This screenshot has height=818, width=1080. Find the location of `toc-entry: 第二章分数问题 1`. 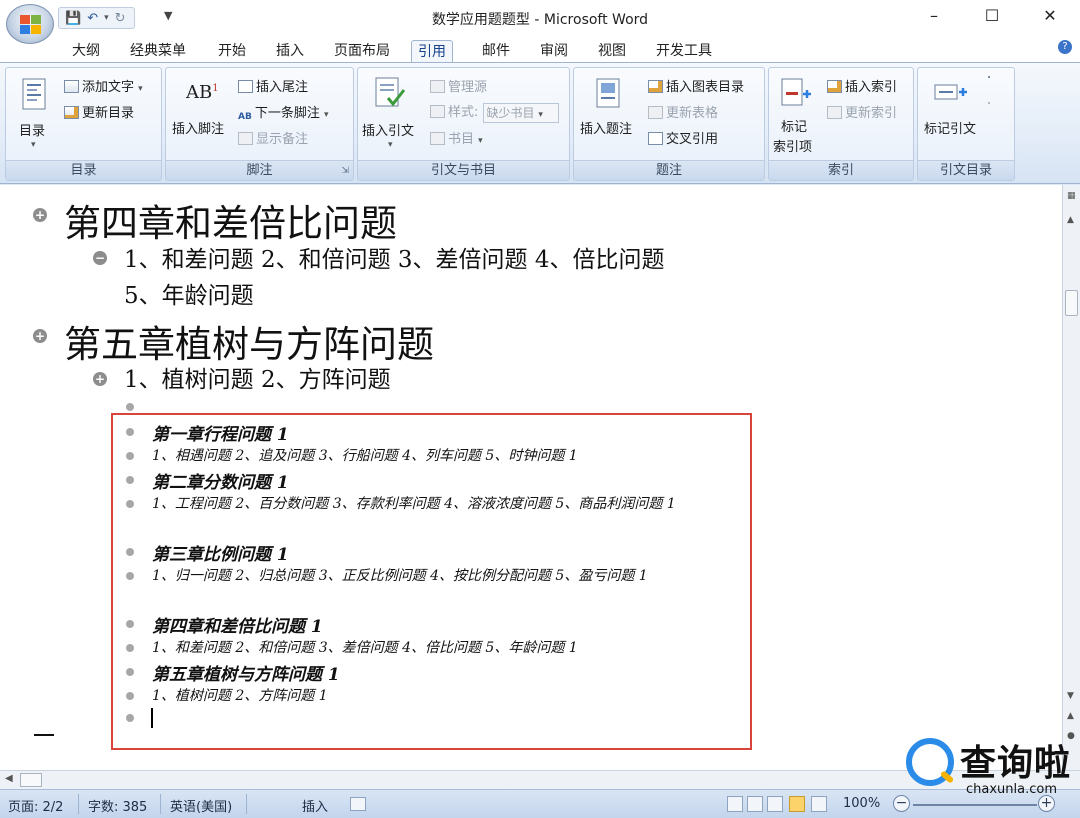

toc-entry: 第二章分数问题 1 is located at coordinates (439, 480).